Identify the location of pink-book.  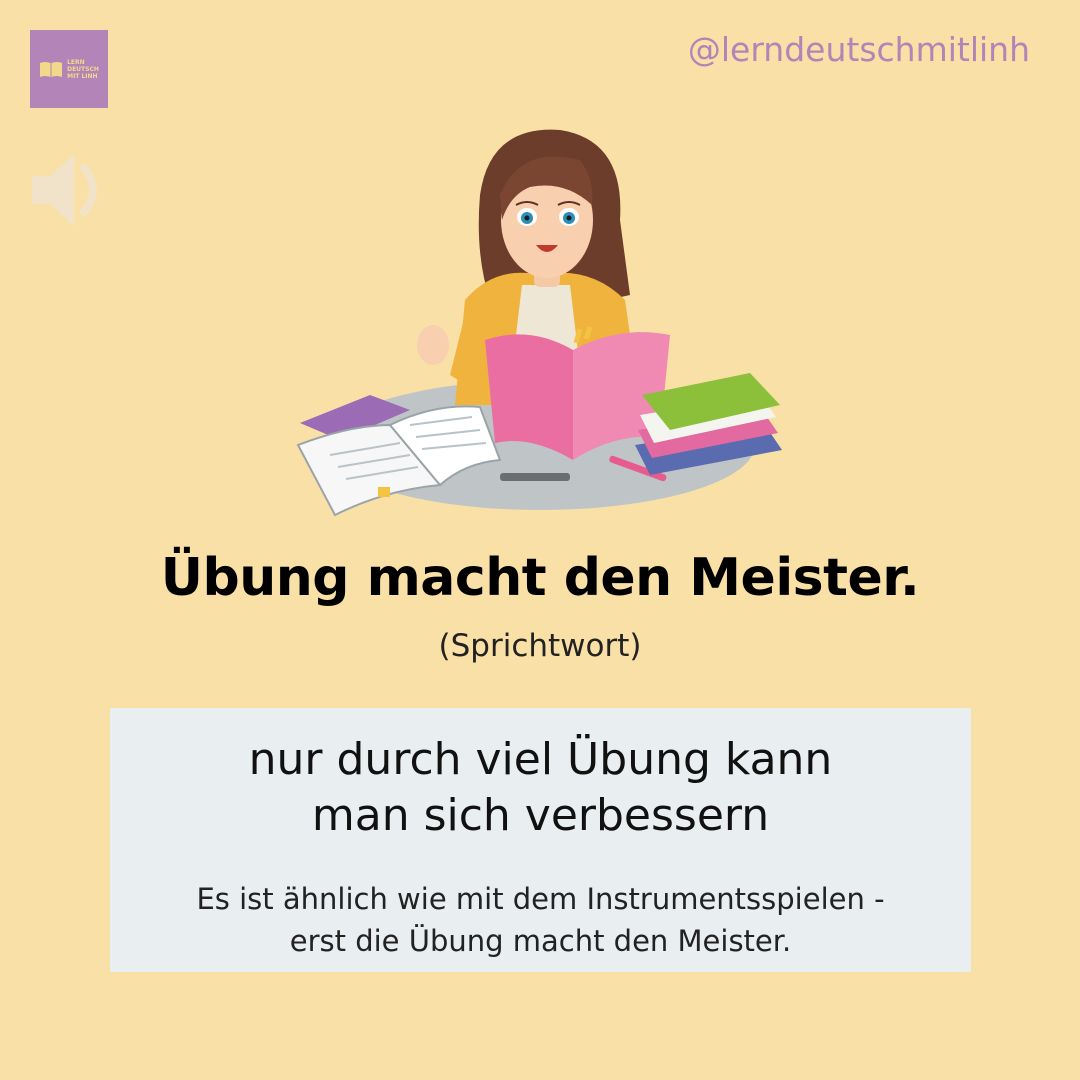
(529, 397).